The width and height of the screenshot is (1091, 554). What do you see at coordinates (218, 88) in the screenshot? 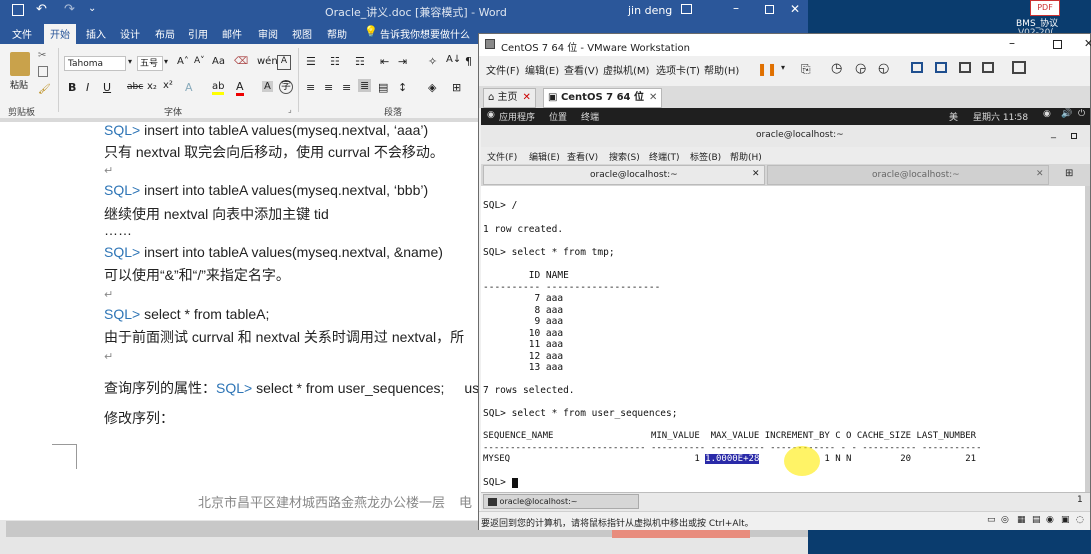
I see `highlight-icon: ab` at bounding box center [218, 88].